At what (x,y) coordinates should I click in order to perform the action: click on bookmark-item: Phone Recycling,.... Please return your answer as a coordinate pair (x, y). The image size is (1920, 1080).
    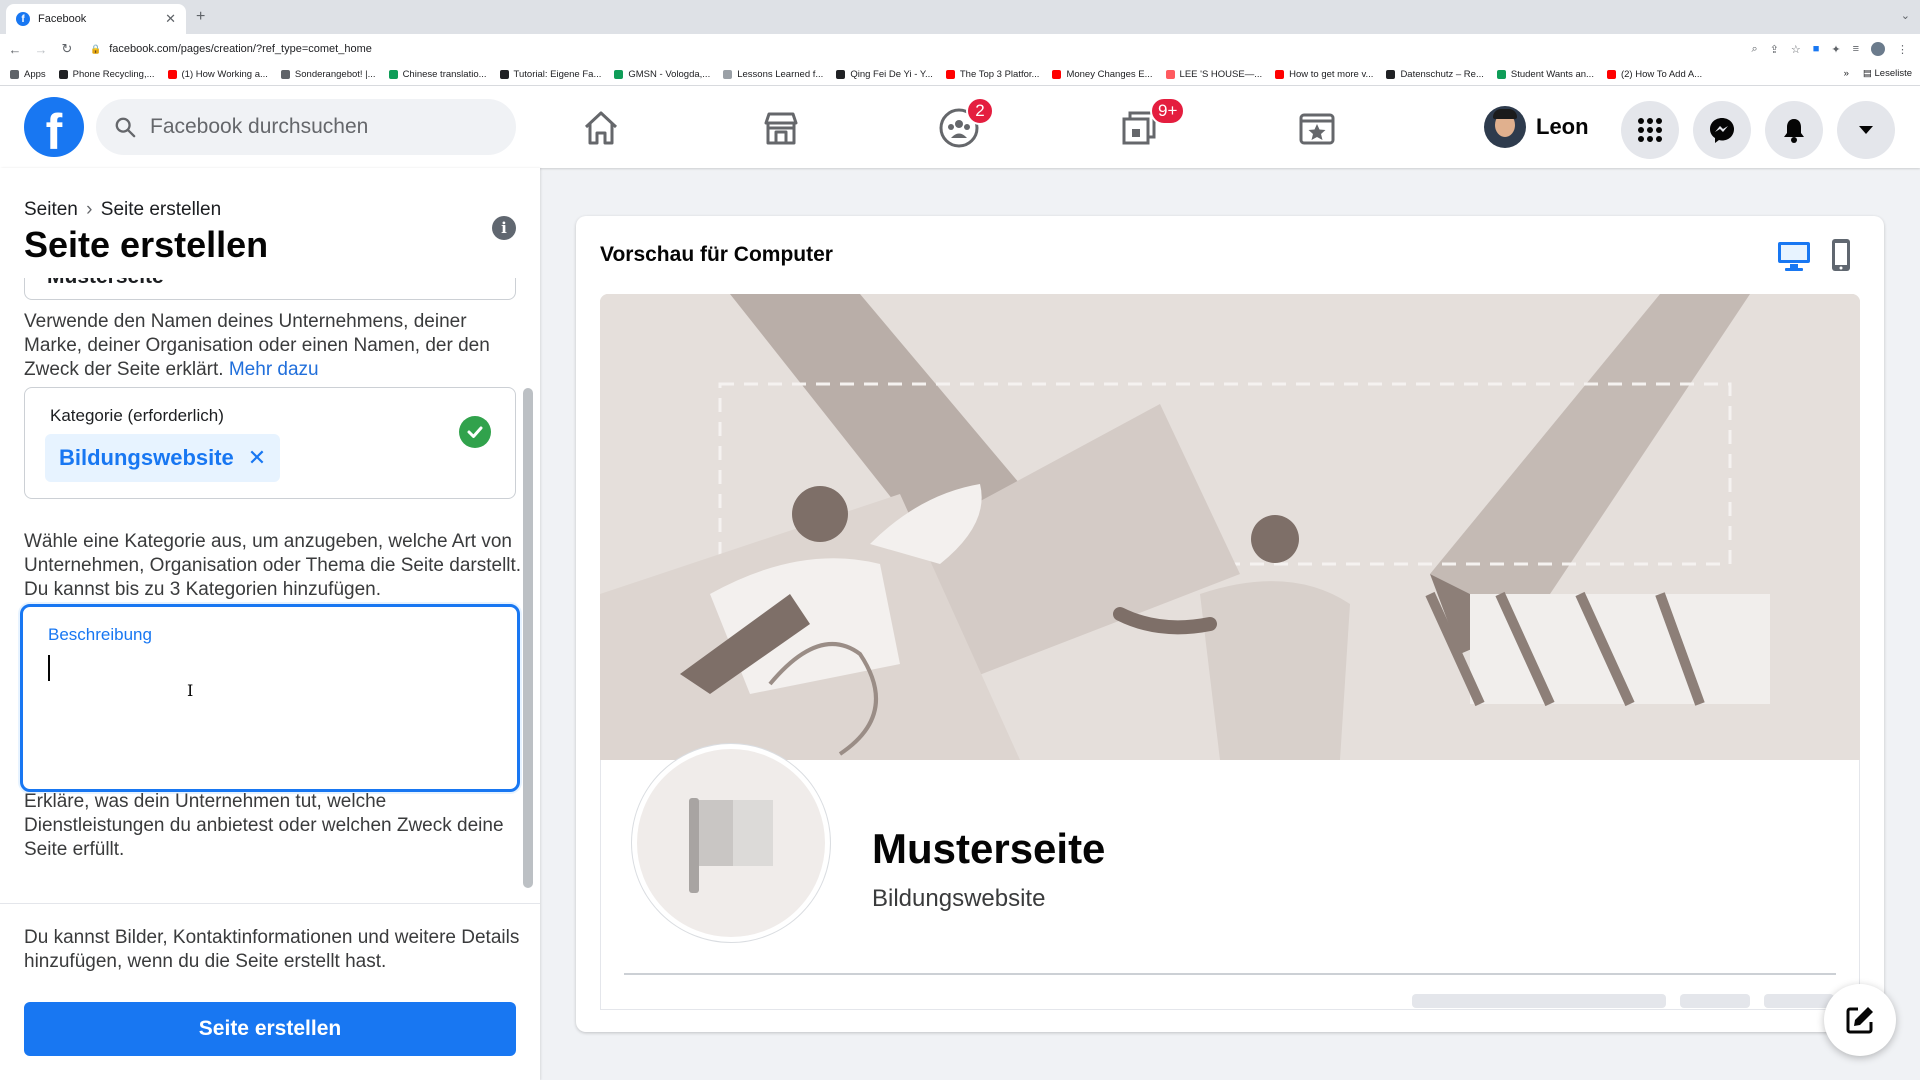
    Looking at the image, I should click on (106, 74).